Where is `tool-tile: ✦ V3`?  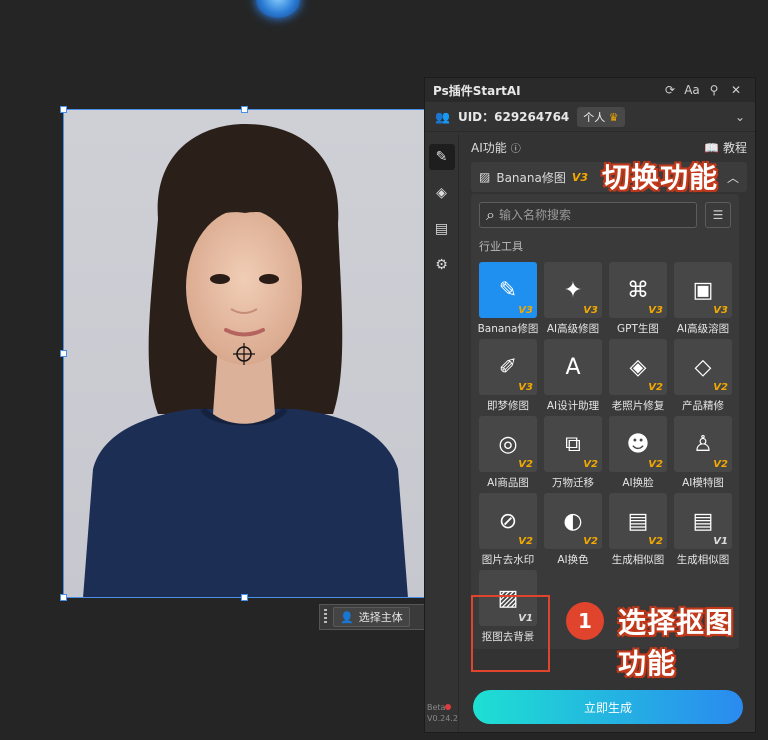 tool-tile: ✦ V3 is located at coordinates (573, 290).